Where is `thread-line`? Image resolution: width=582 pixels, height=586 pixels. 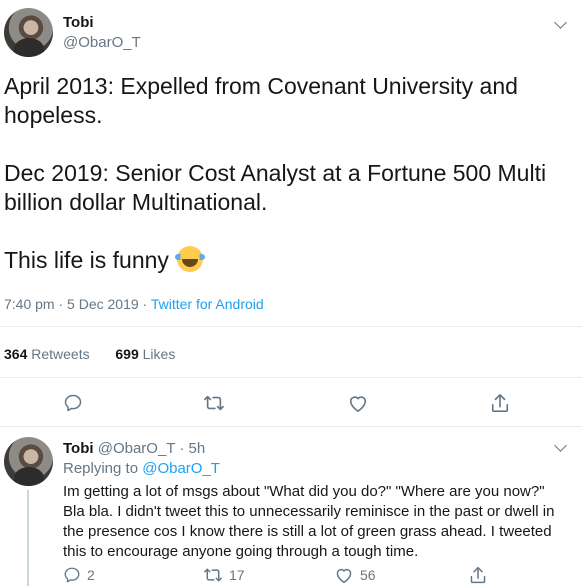
thread-line is located at coordinates (28, 538).